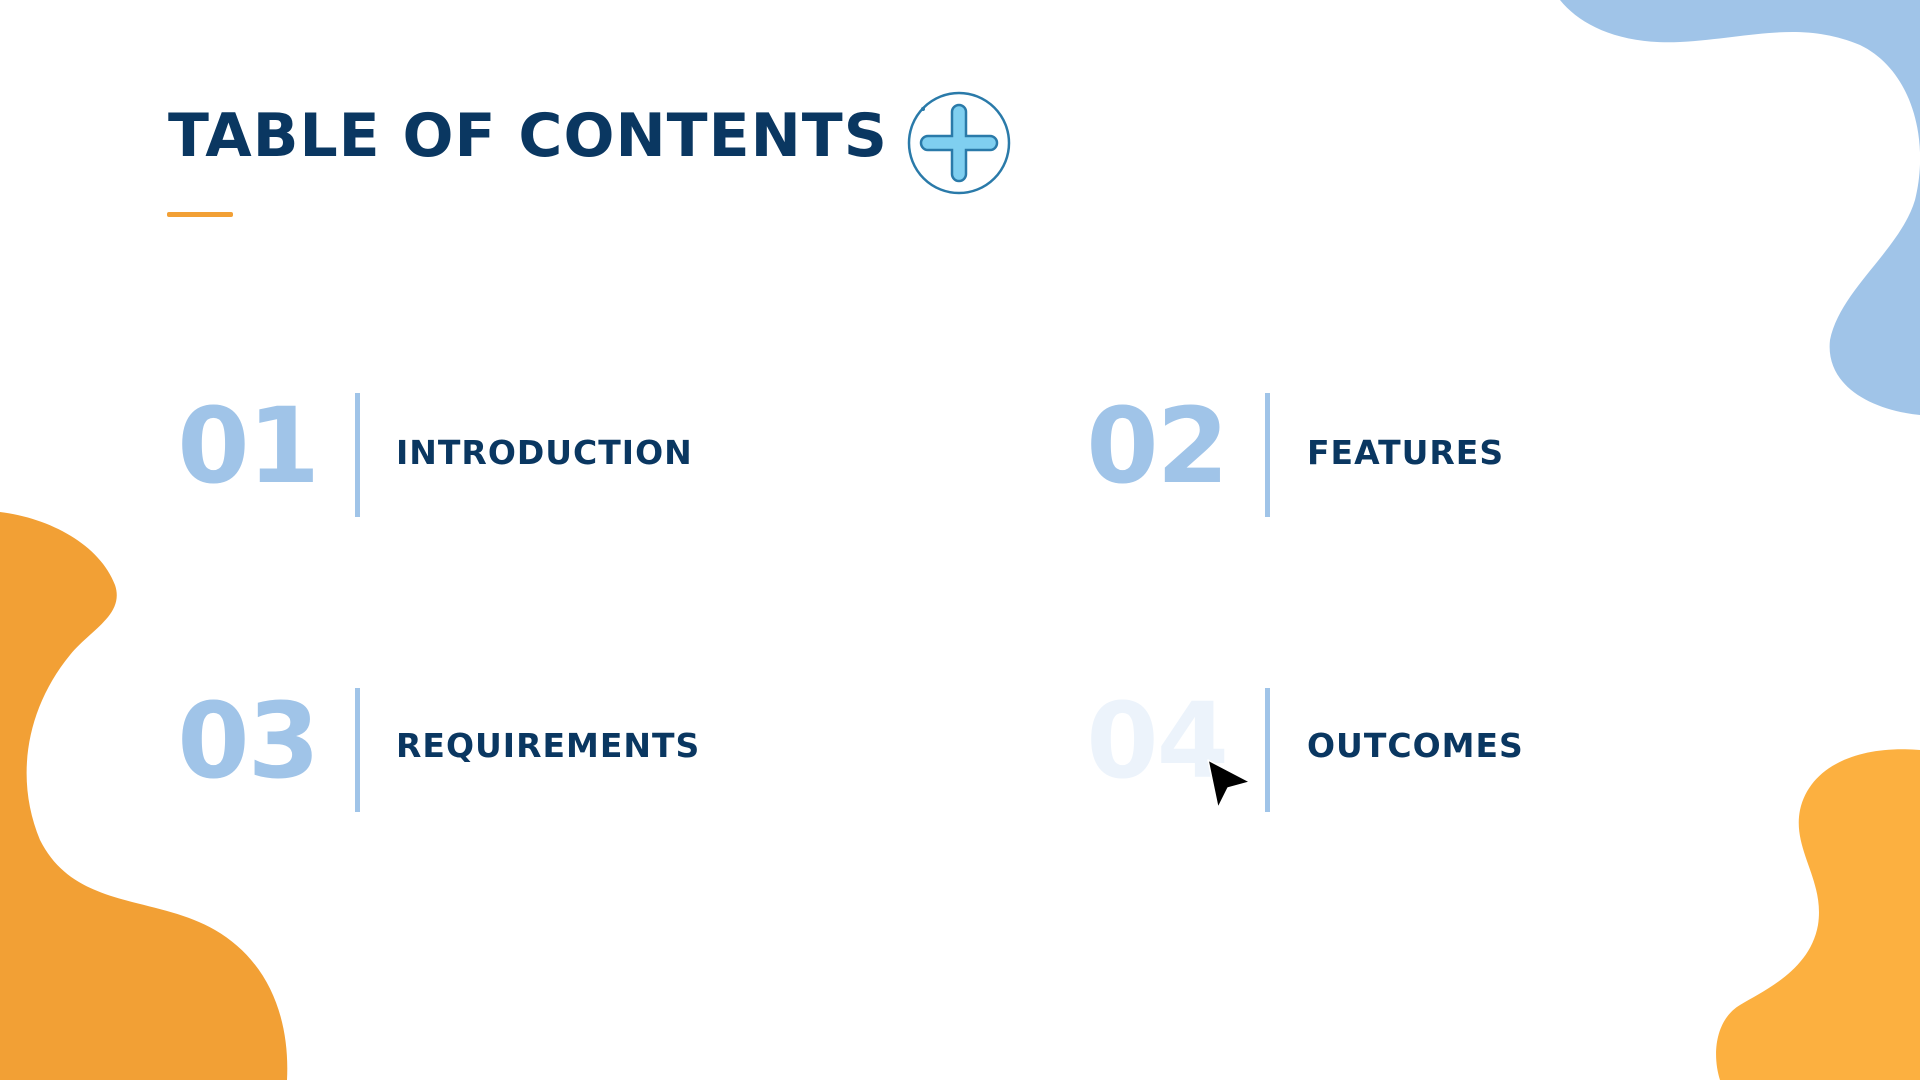 This screenshot has width=1920, height=1080. I want to click on toc-item-outcomes: 04 OUTCOMES, so click(1260, 750).